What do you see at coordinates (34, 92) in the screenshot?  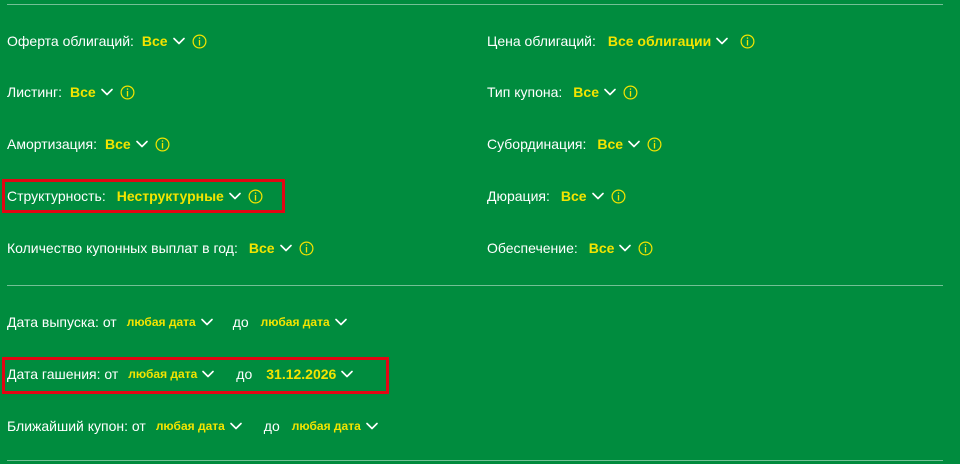 I see `filter-label: Листинг:` at bounding box center [34, 92].